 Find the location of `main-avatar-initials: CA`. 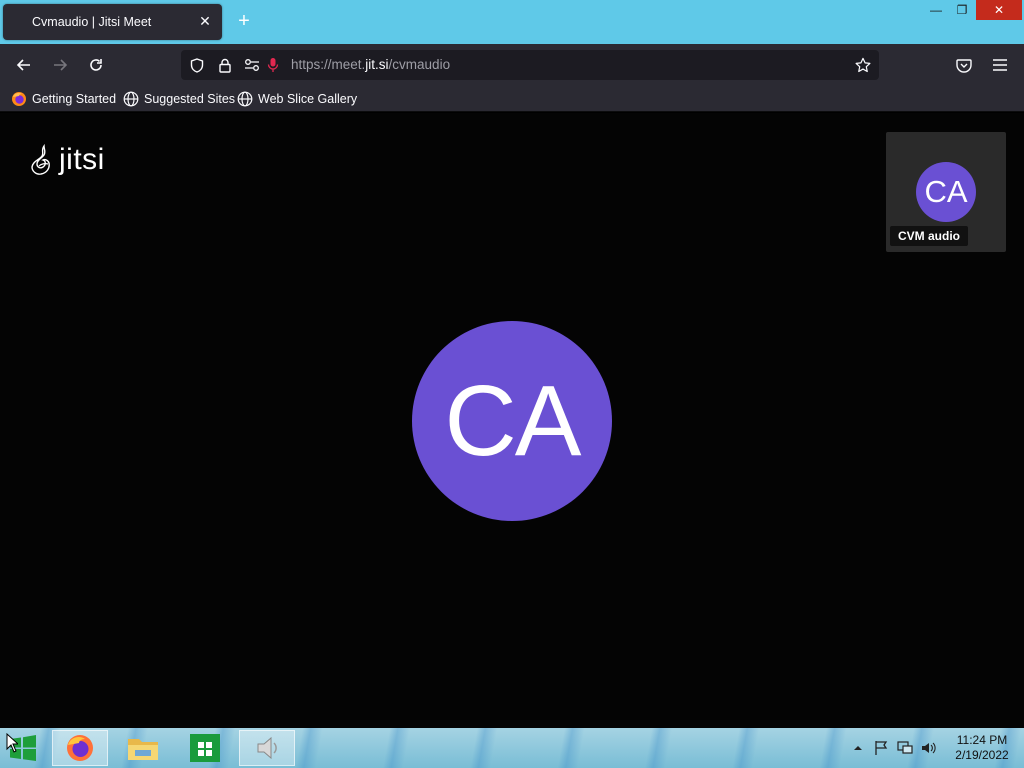

main-avatar-initials: CA is located at coordinates (513, 420).